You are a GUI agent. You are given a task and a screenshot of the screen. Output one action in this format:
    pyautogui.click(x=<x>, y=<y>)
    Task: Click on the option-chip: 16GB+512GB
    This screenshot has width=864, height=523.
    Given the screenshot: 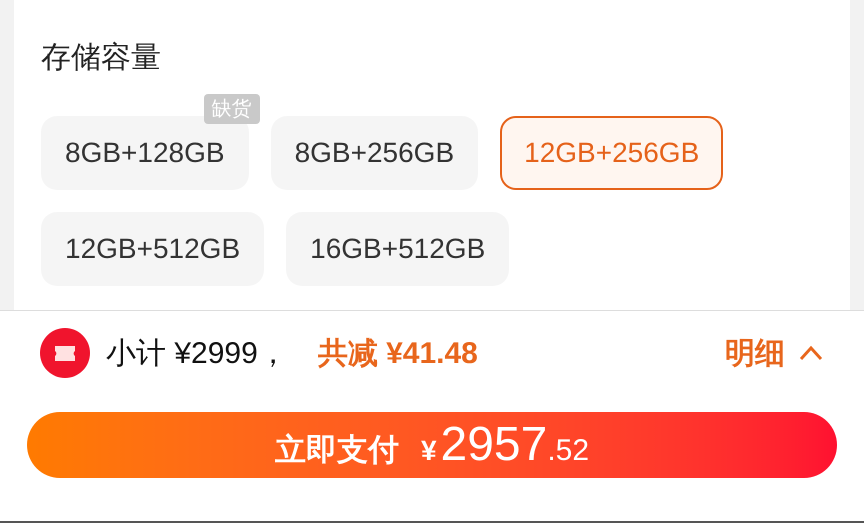 What is the action you would take?
    pyautogui.click(x=398, y=249)
    